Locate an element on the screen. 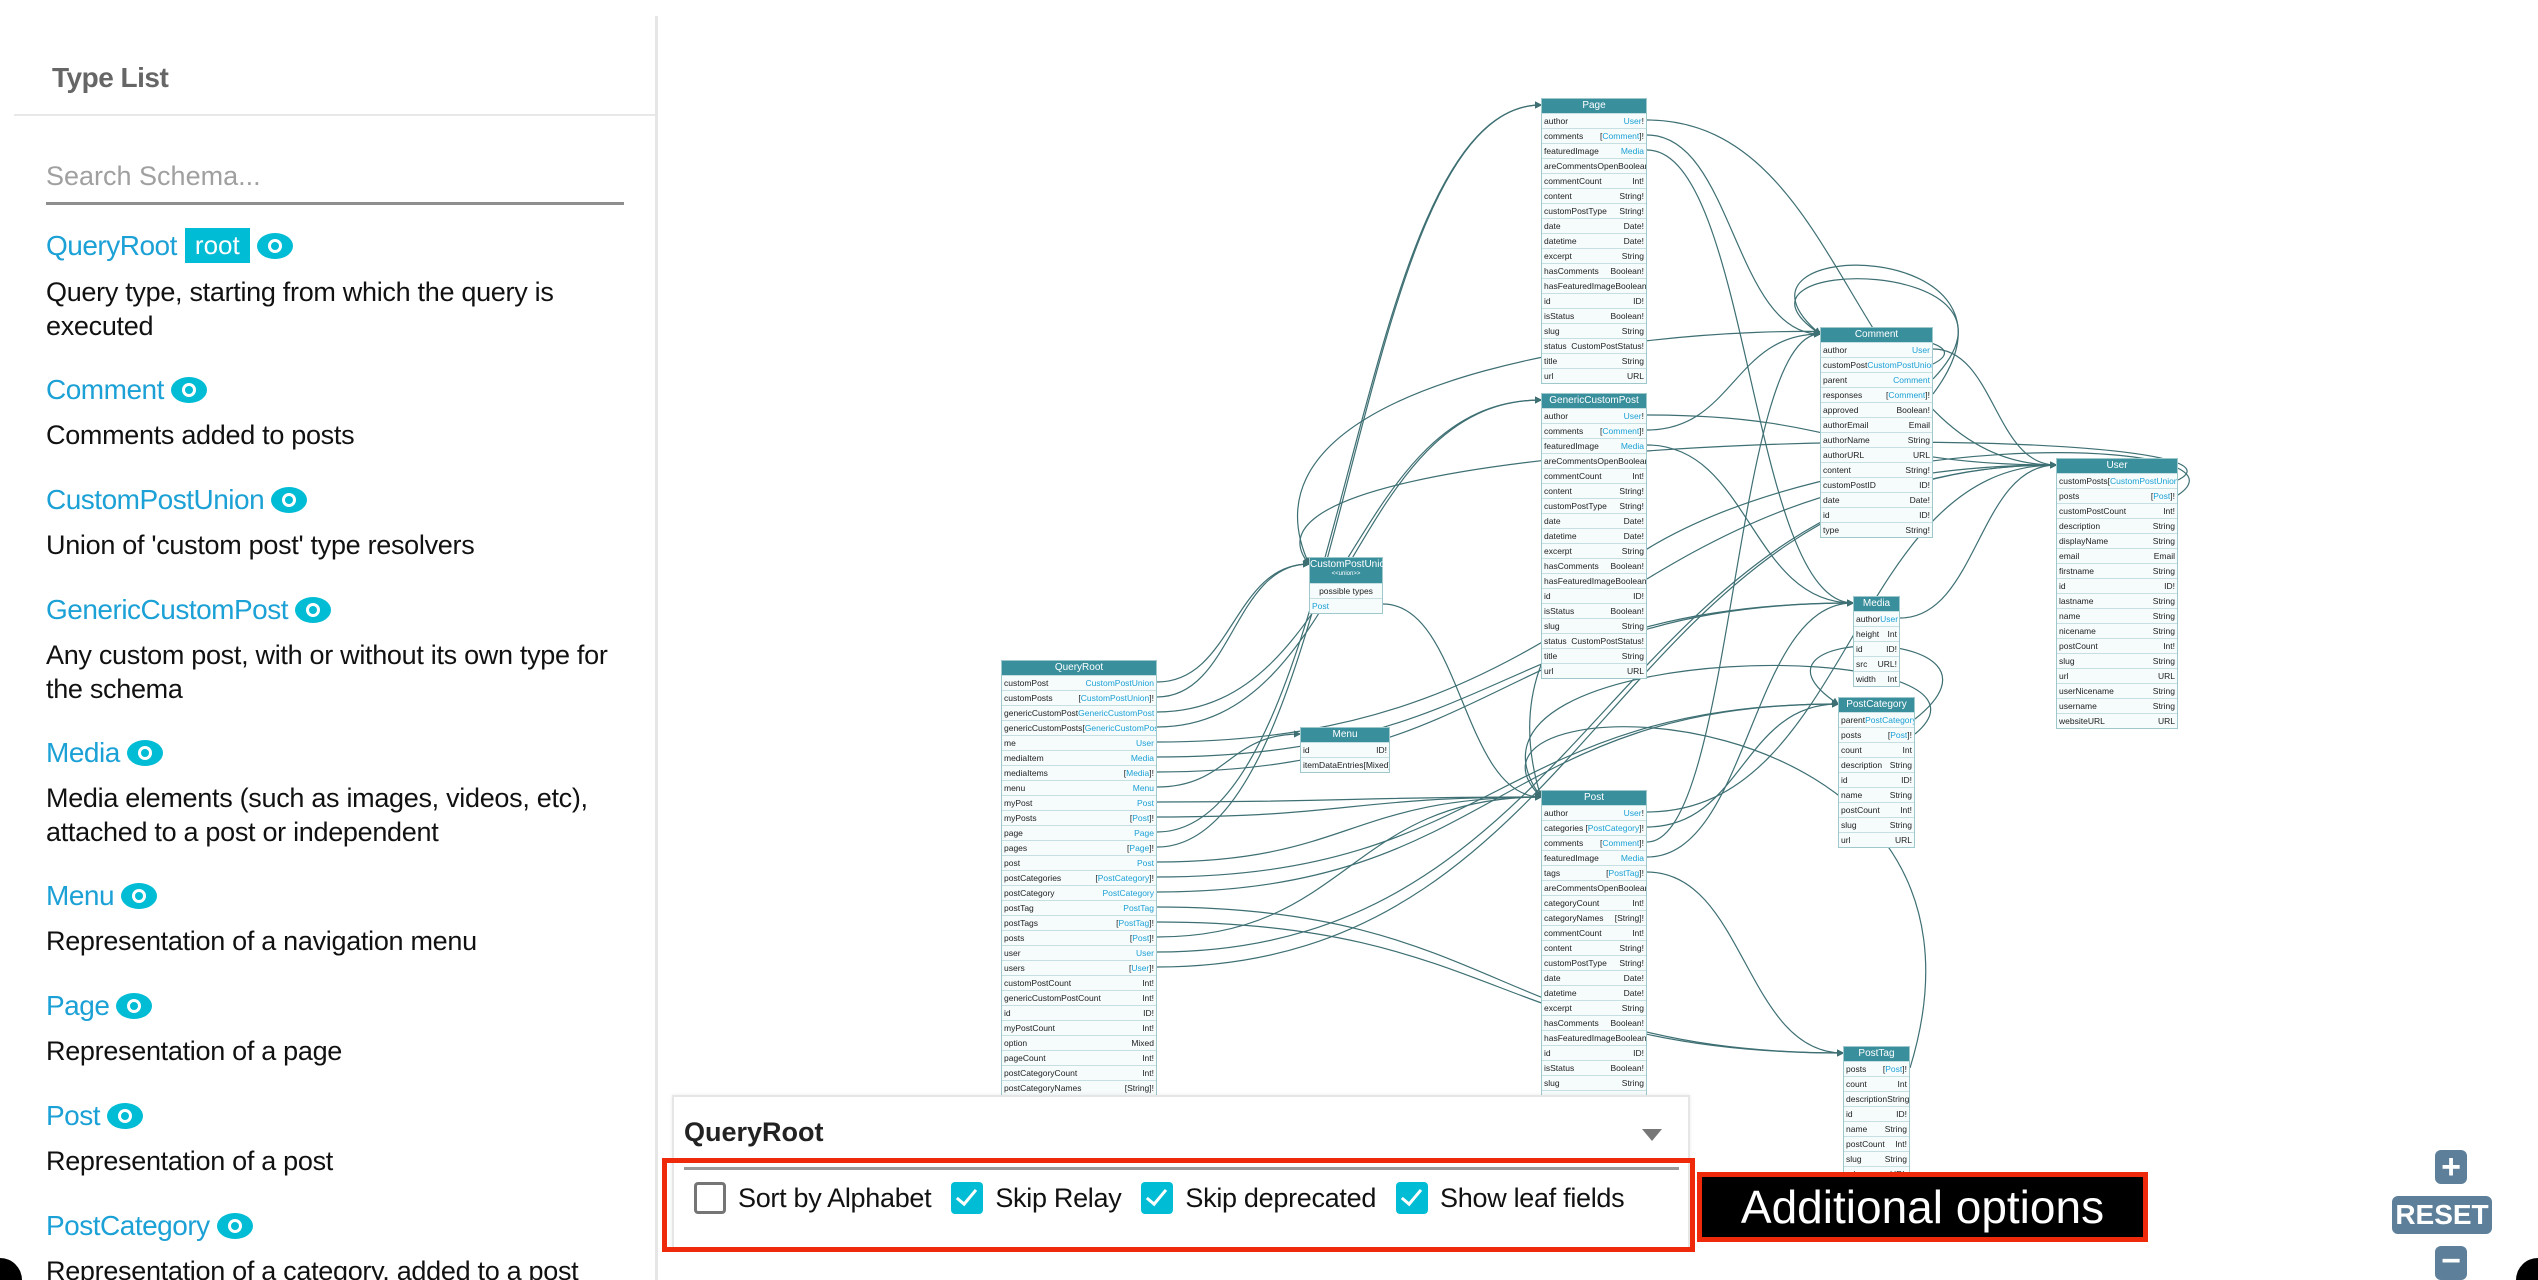  node-field: websiteURL URL is located at coordinates (2117, 720).